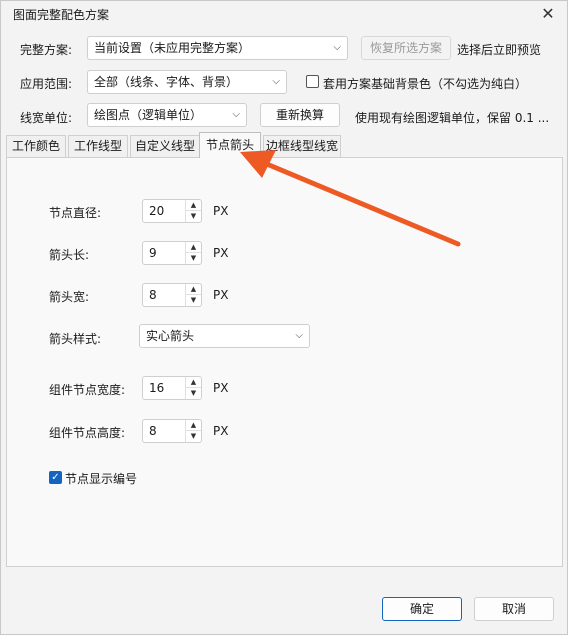 The image size is (568, 635). Describe the element at coordinates (166, 82) in the screenshot. I see `scope-select-value: 全部（线条、字体、背景）` at that location.